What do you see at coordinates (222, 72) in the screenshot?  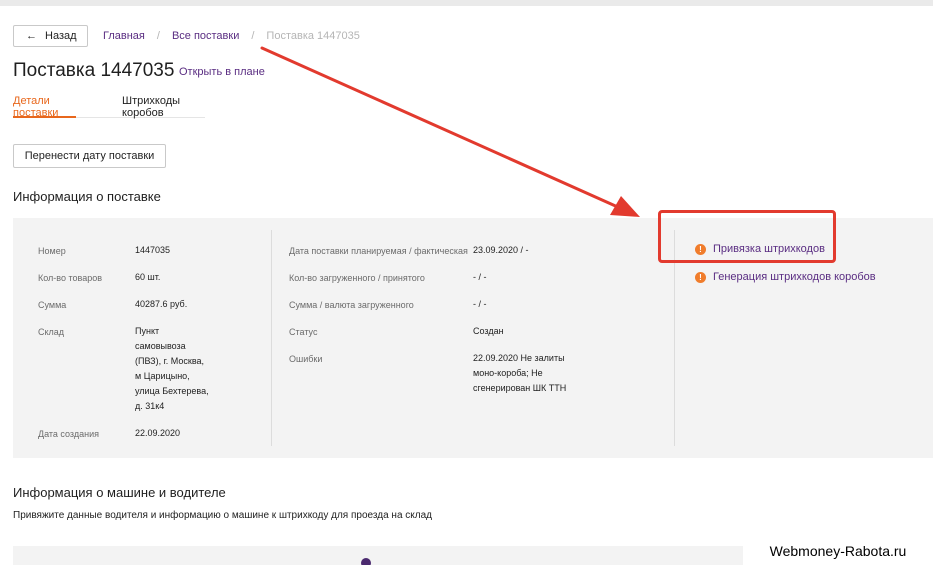 I see `open-in-plan-link: Открыть в плане` at bounding box center [222, 72].